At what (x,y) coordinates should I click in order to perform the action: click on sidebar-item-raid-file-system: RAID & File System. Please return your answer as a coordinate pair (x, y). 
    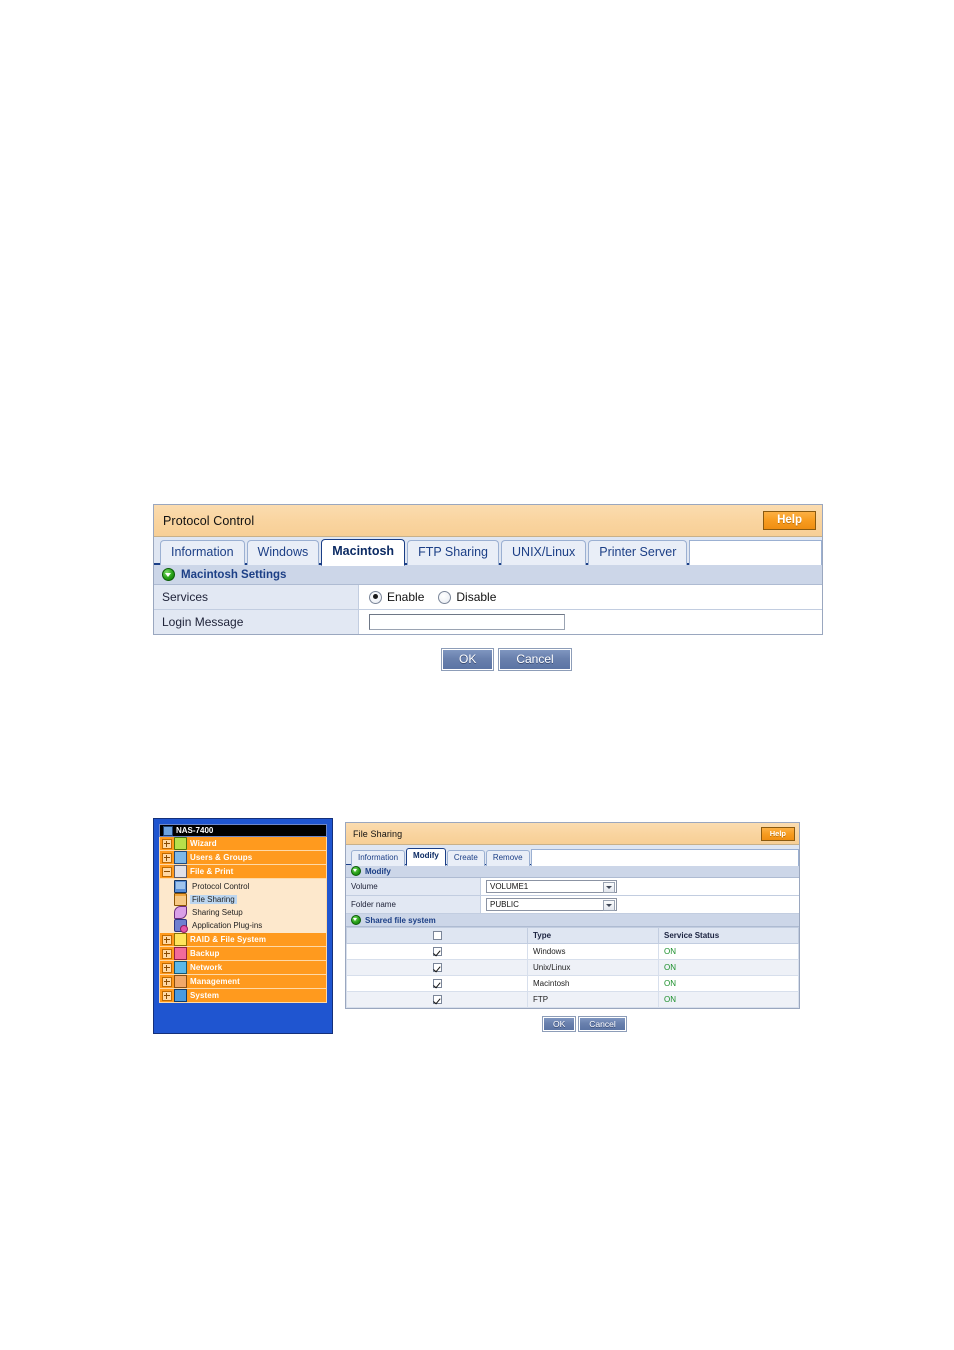
    Looking at the image, I should click on (243, 940).